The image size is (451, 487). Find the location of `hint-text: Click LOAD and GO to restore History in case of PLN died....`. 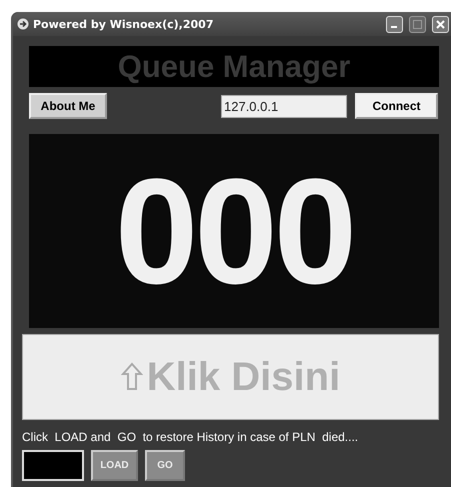

hint-text: Click LOAD and GO to restore History in case of PLN died.... is located at coordinates (191, 437).